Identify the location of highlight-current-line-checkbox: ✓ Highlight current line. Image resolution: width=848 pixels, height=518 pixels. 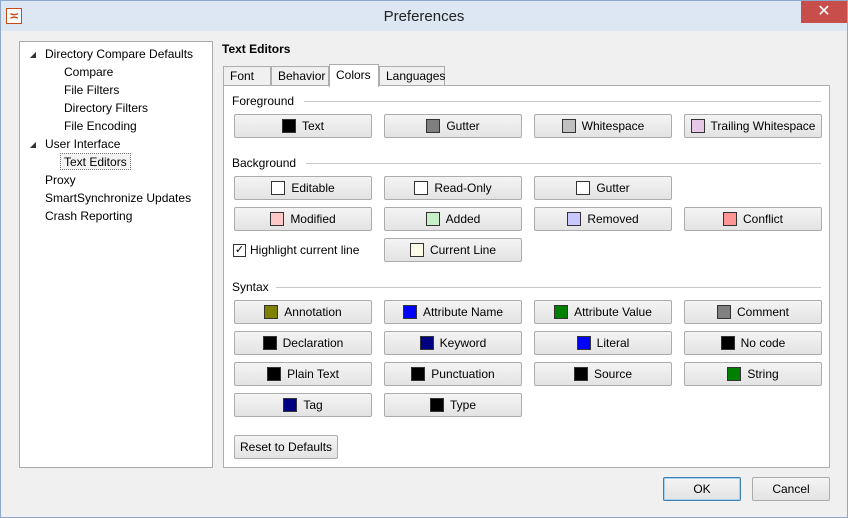
(296, 250).